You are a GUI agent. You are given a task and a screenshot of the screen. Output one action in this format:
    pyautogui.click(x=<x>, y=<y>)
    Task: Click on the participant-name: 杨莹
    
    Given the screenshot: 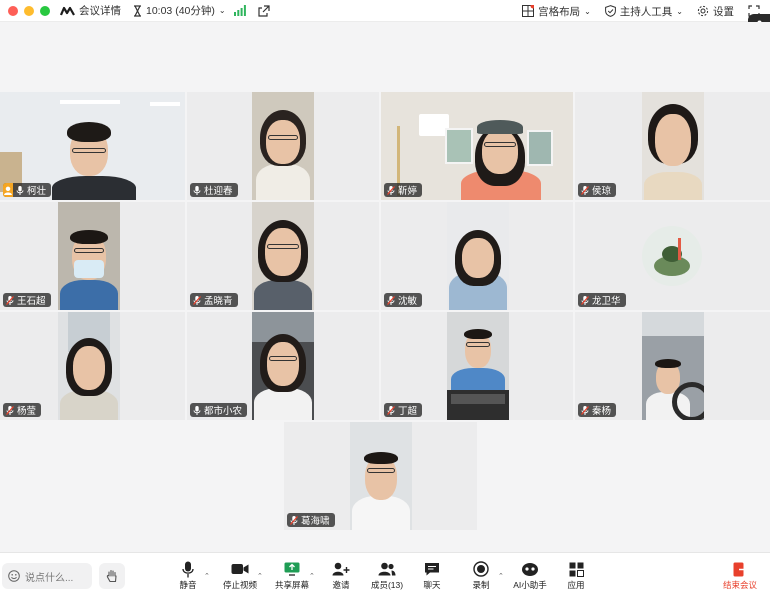 What is the action you would take?
    pyautogui.click(x=27, y=411)
    